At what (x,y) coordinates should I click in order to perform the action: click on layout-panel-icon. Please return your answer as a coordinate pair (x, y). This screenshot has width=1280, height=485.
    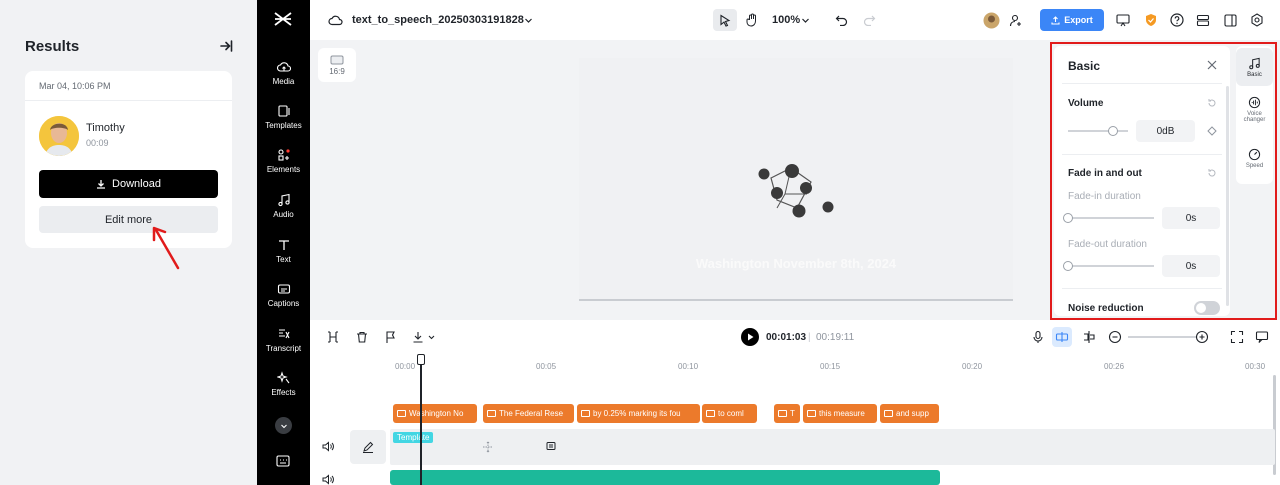
    Looking at the image, I should click on (1230, 20).